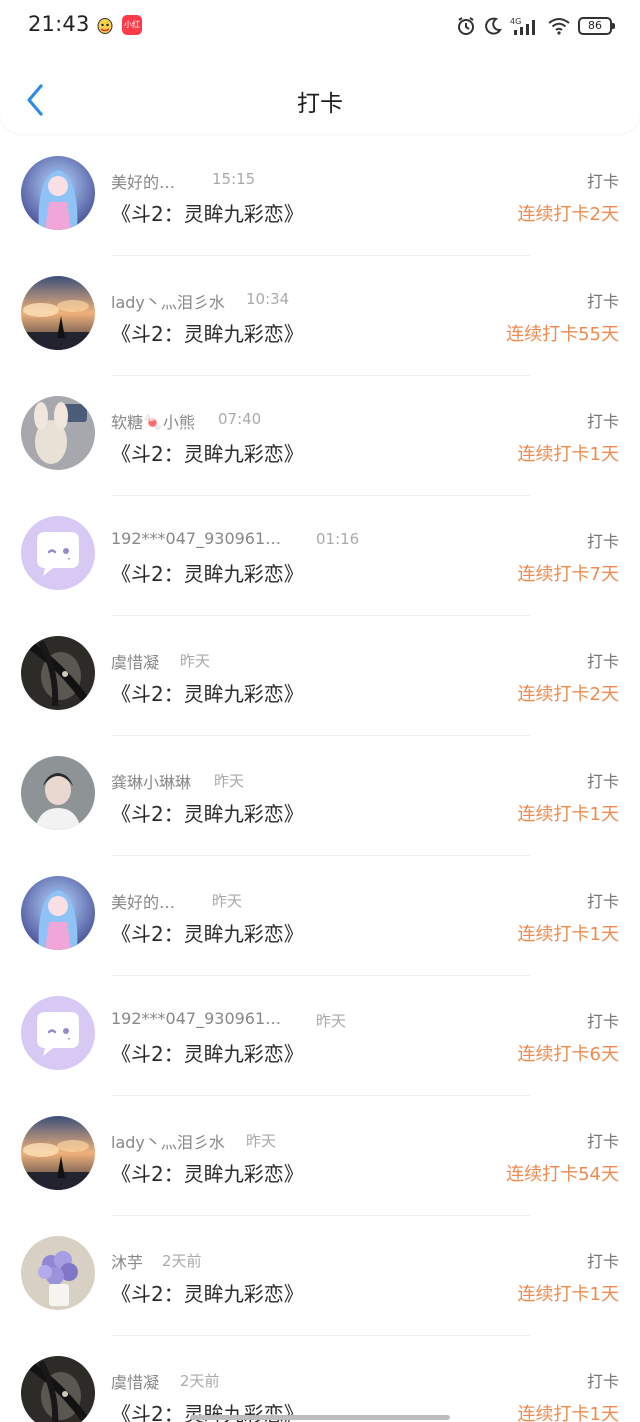 Image resolution: width=640 pixels, height=1422 pixels. What do you see at coordinates (320, 26) in the screenshot?
I see `status-bar: 21:43 小红书 4G 86` at bounding box center [320, 26].